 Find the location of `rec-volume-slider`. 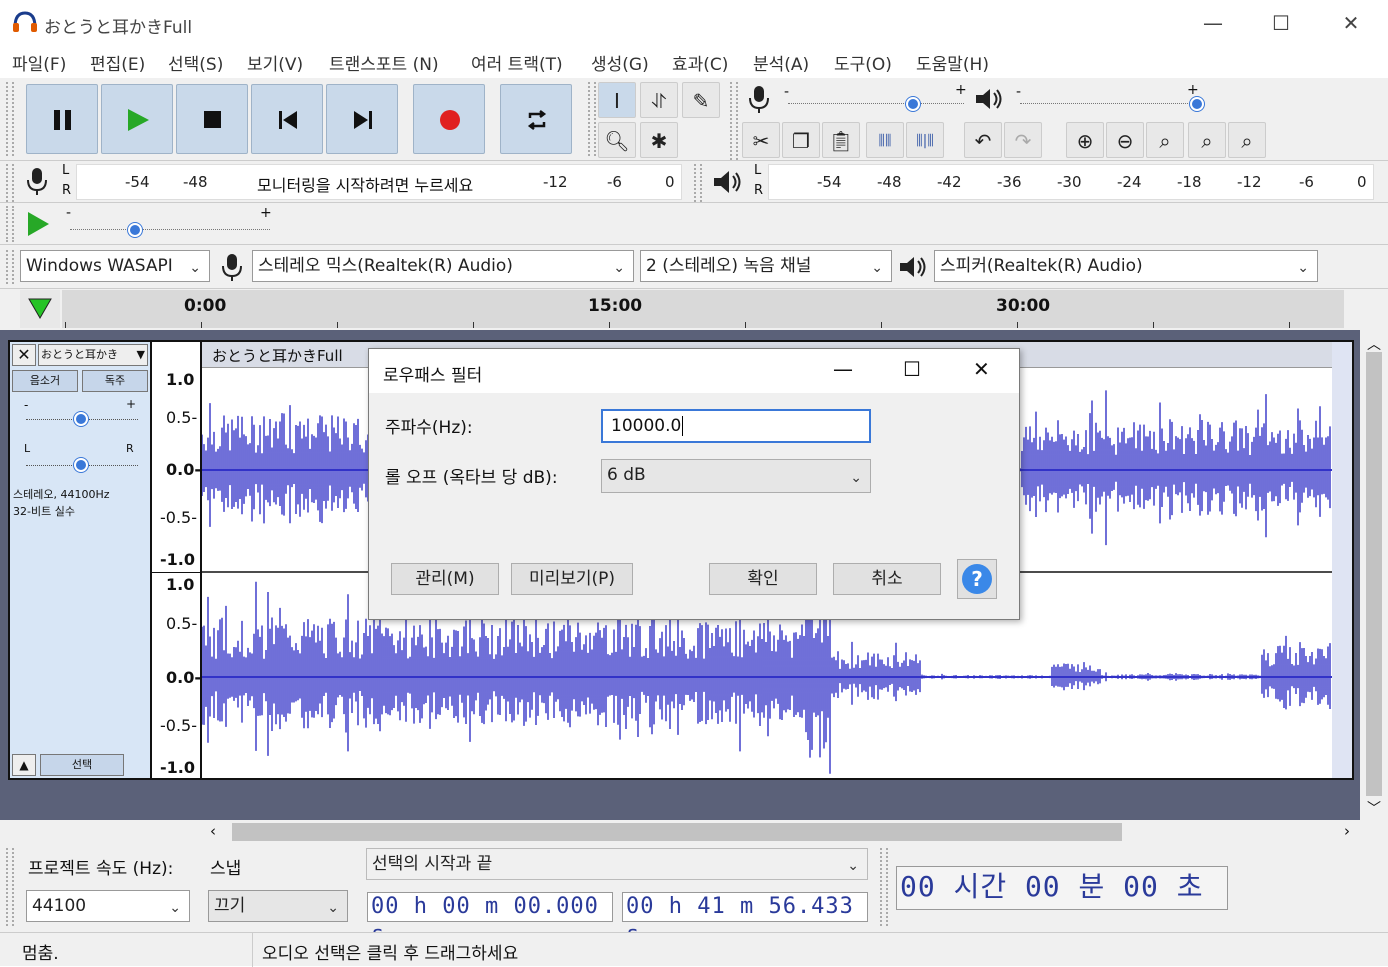

rec-volume-slider is located at coordinates (913, 104).